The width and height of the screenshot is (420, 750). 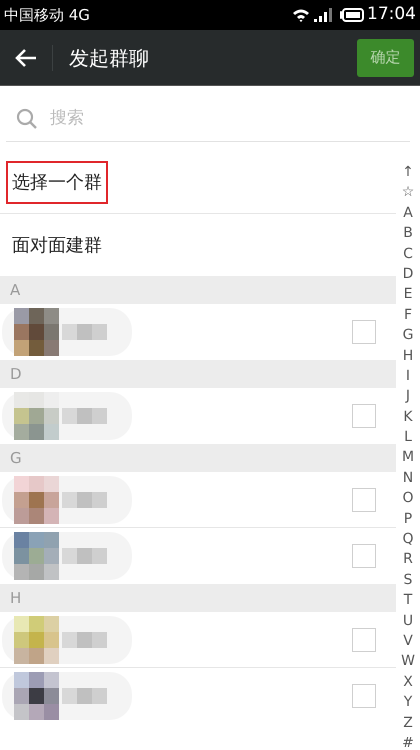 What do you see at coordinates (408, 172) in the screenshot?
I see `index-letter: ↑` at bounding box center [408, 172].